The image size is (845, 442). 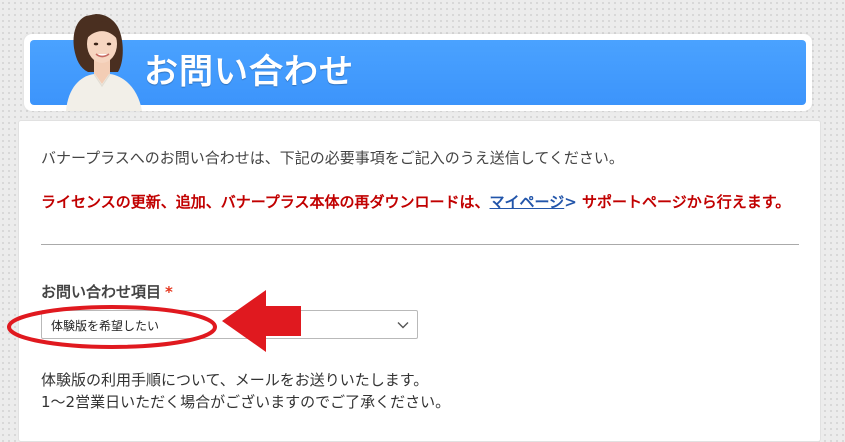 What do you see at coordinates (246, 402) in the screenshot?
I see `description-line-2: 1～2営業日いただく場合がございますのでご了承ください。` at bounding box center [246, 402].